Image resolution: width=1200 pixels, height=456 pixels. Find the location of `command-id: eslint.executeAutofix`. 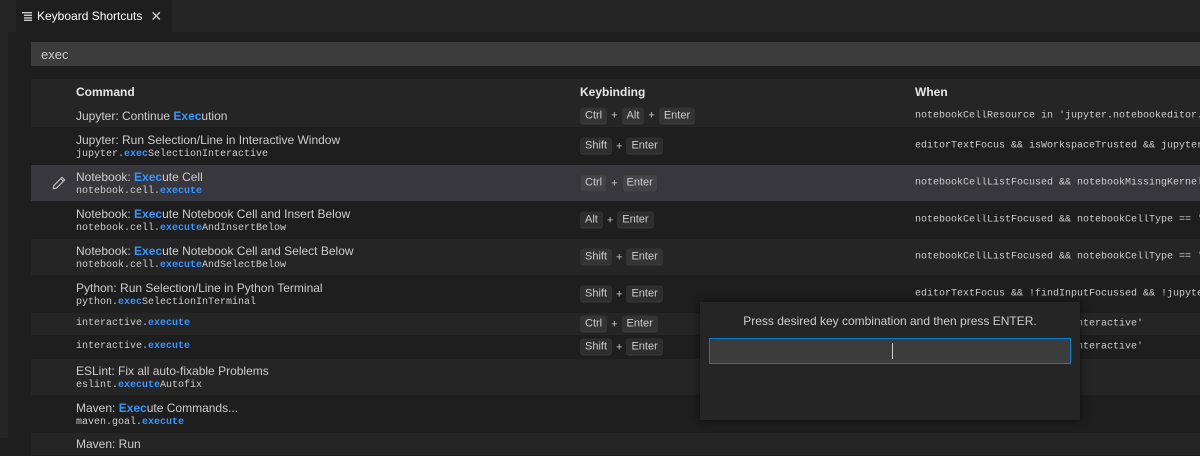

command-id: eslint.executeAutofix is located at coordinates (172, 386).